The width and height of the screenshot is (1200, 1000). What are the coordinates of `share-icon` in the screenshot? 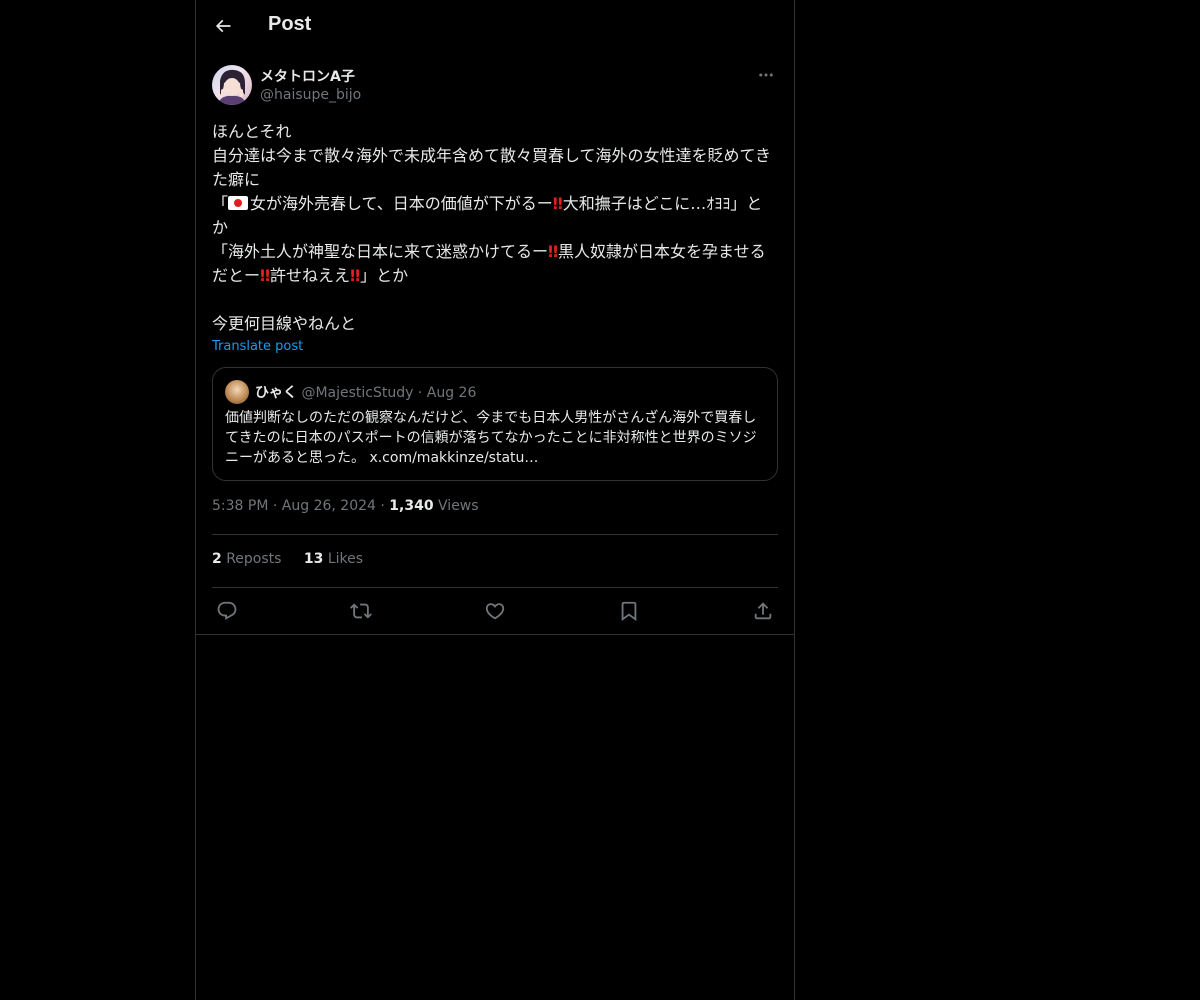 It's located at (763, 611).